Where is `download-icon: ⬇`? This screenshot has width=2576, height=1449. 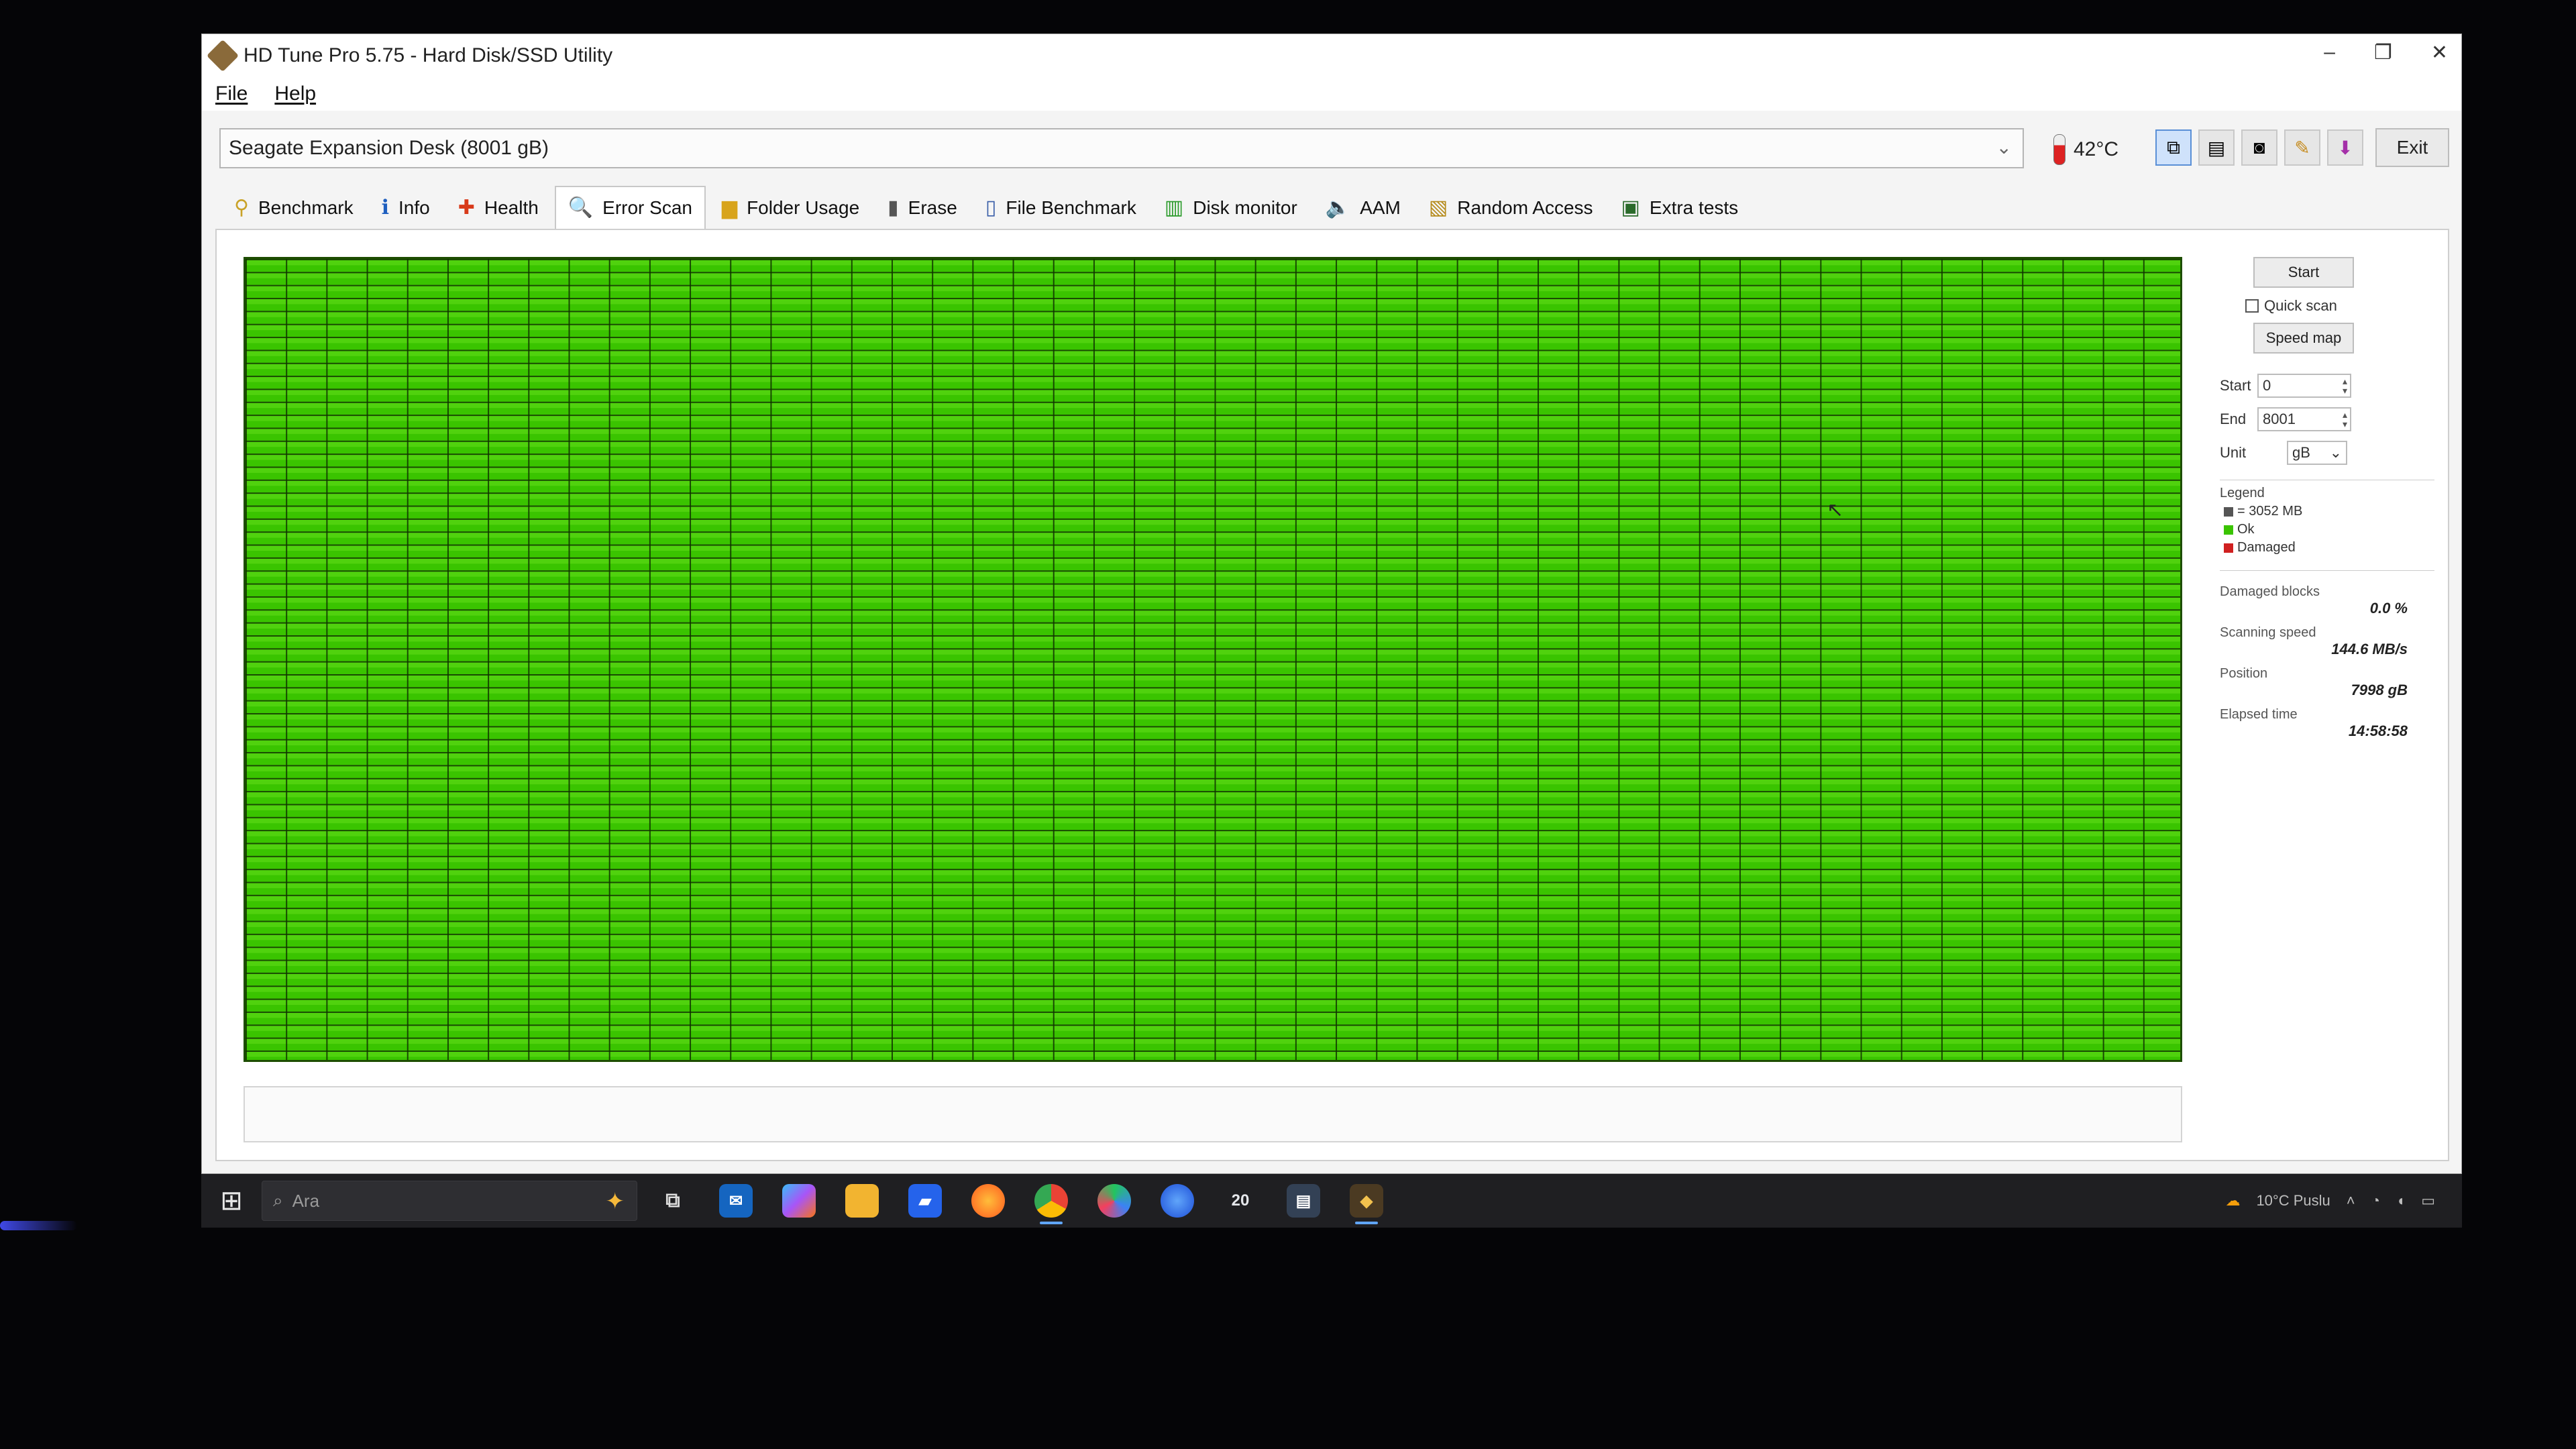 download-icon: ⬇ is located at coordinates (2345, 147).